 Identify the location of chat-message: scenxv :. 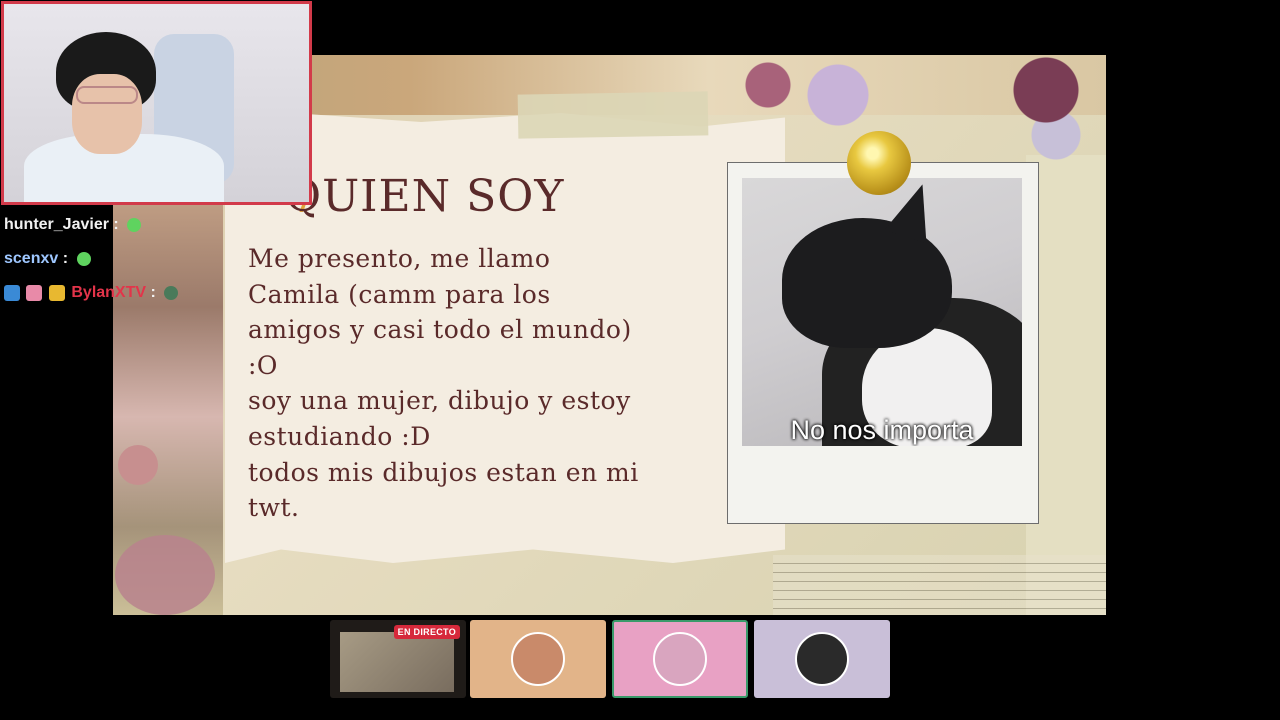
(104, 263).